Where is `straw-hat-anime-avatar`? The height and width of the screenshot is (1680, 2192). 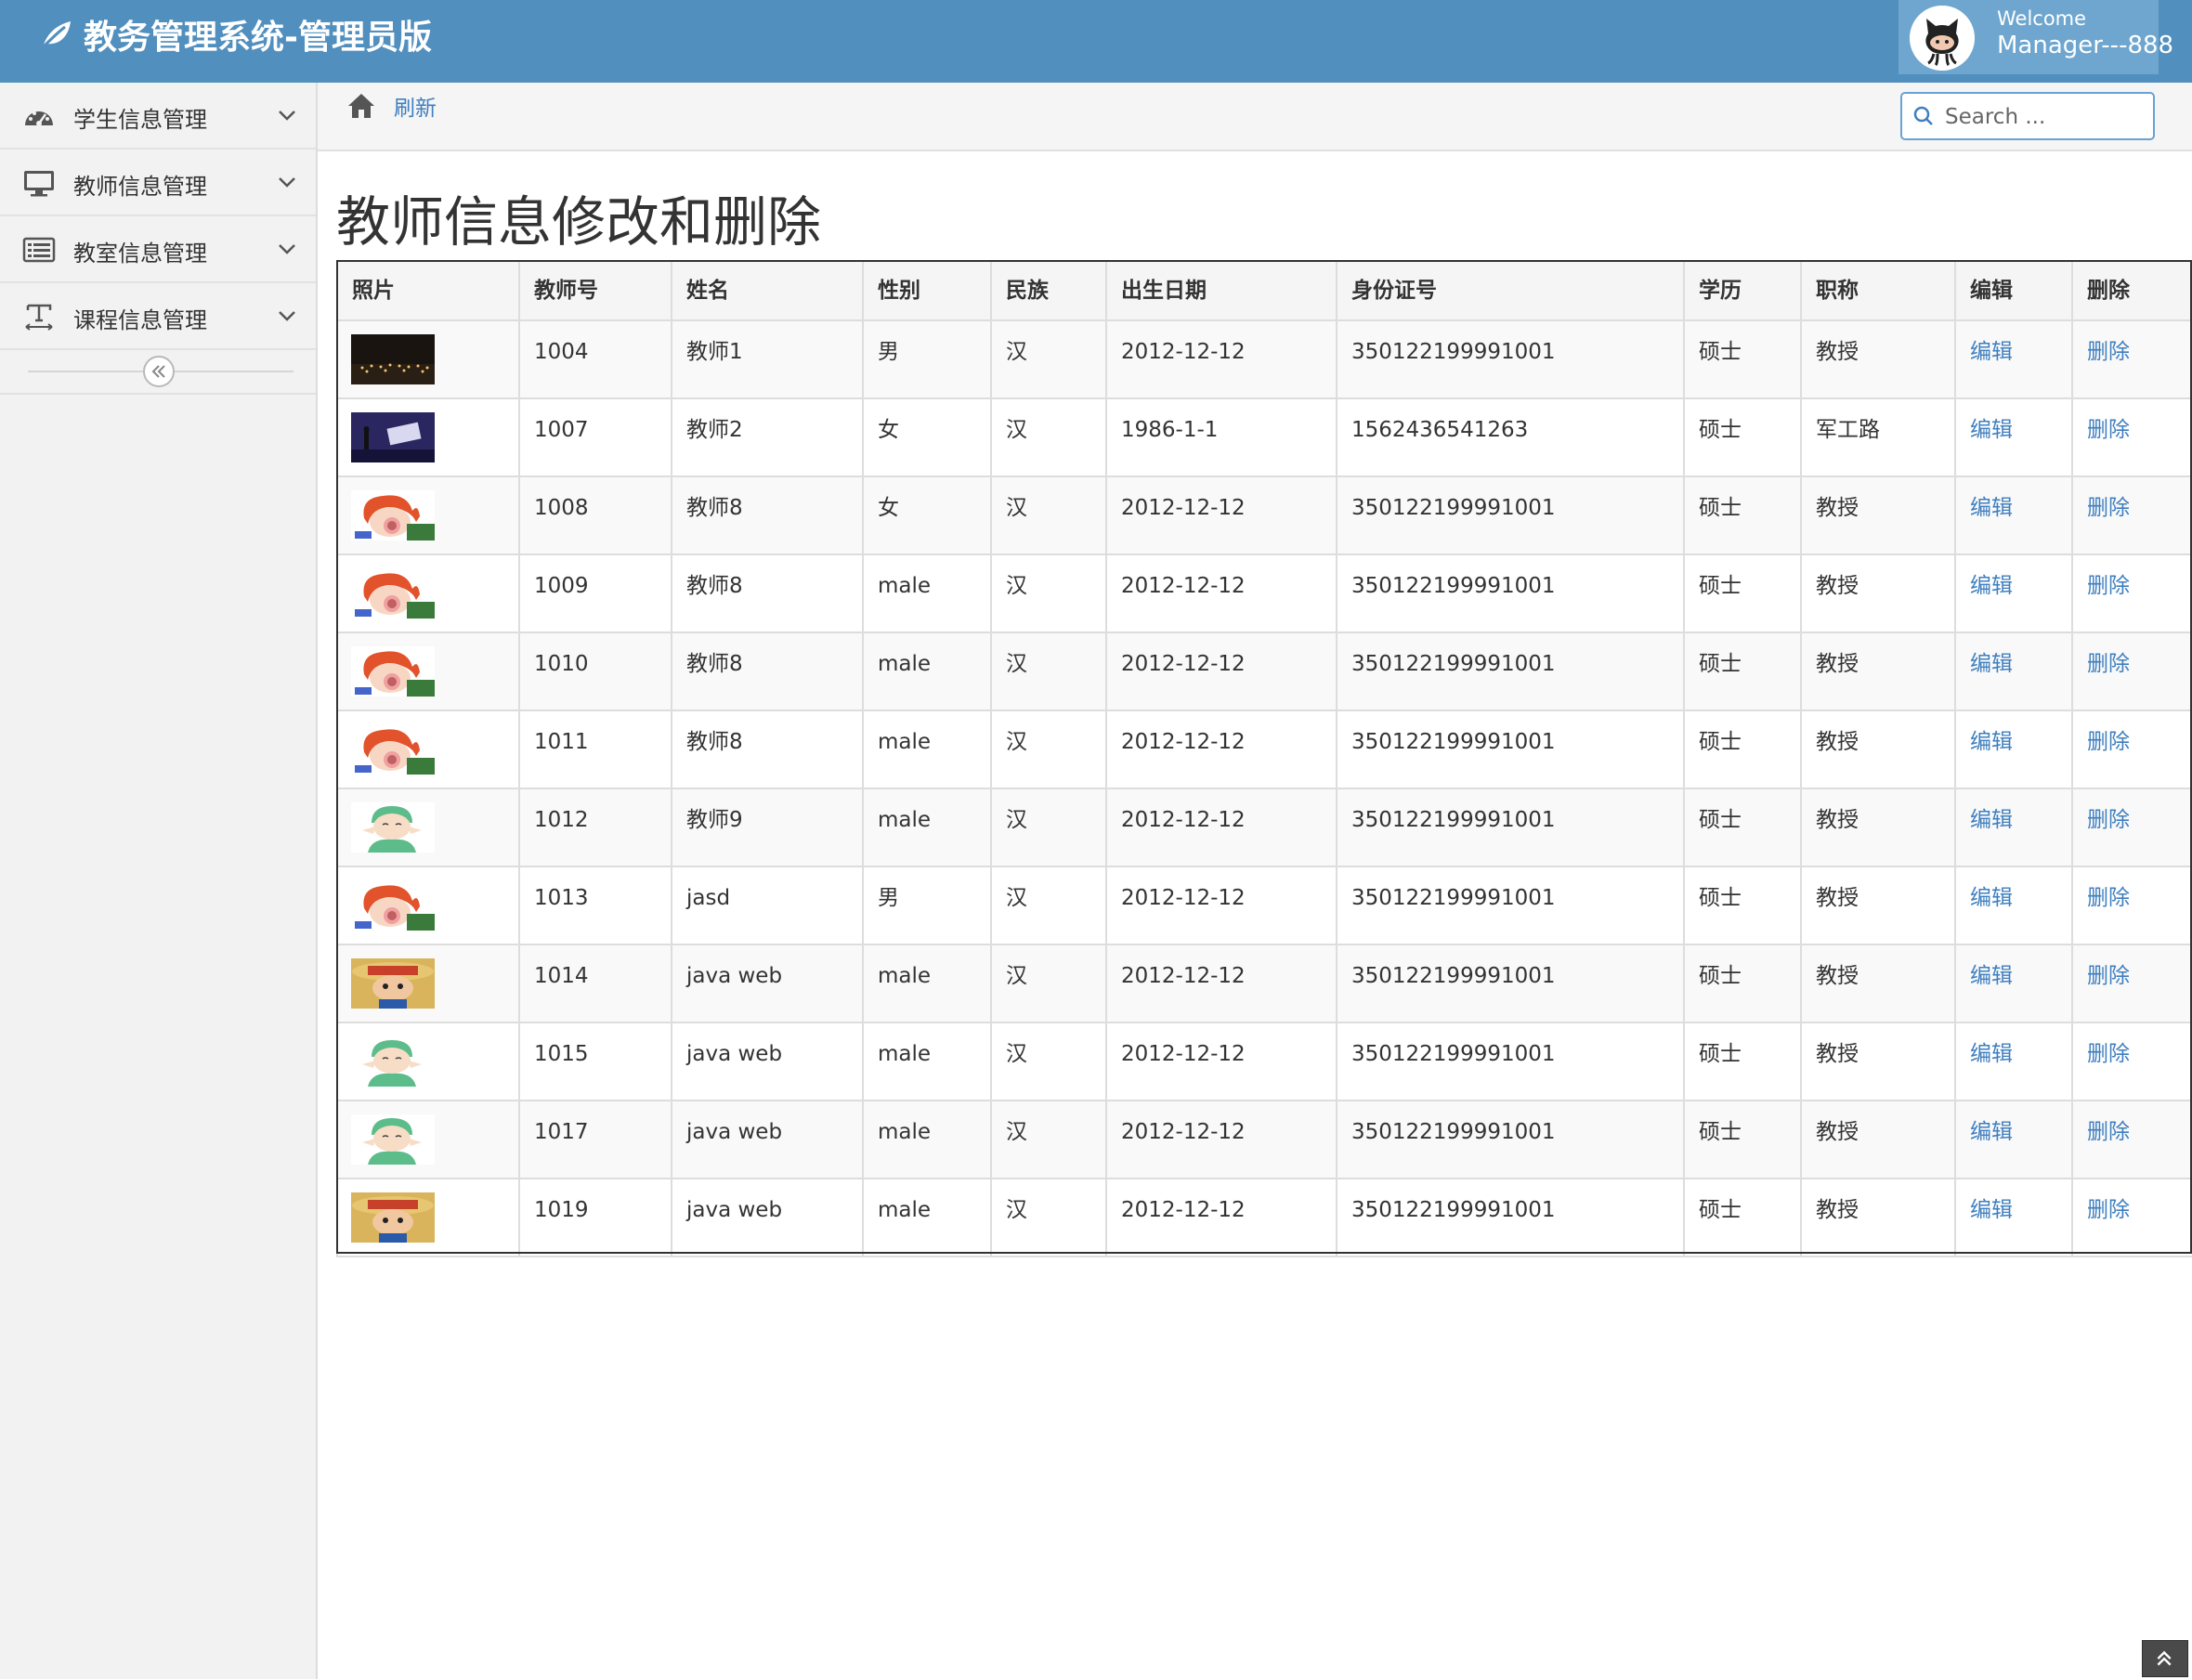
straw-hat-anime-avatar is located at coordinates (393, 983).